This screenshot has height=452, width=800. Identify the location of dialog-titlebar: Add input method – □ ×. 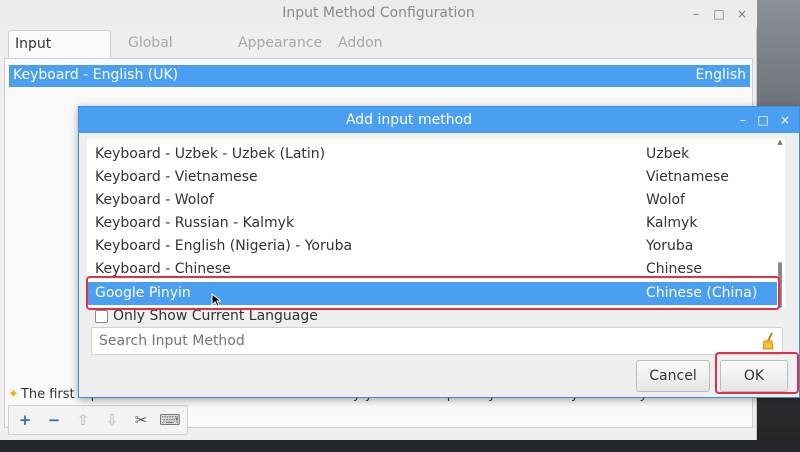
(439, 120).